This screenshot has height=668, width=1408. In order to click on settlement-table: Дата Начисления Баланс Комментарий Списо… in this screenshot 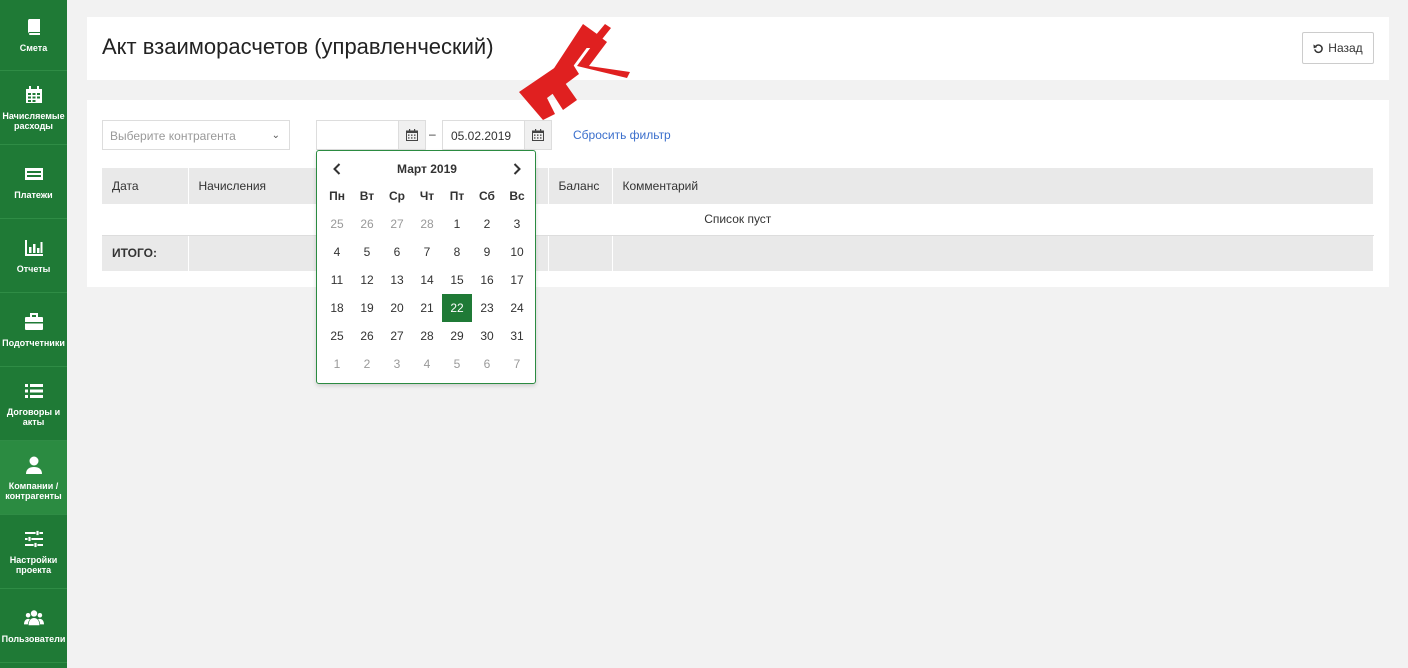, I will do `click(738, 219)`.